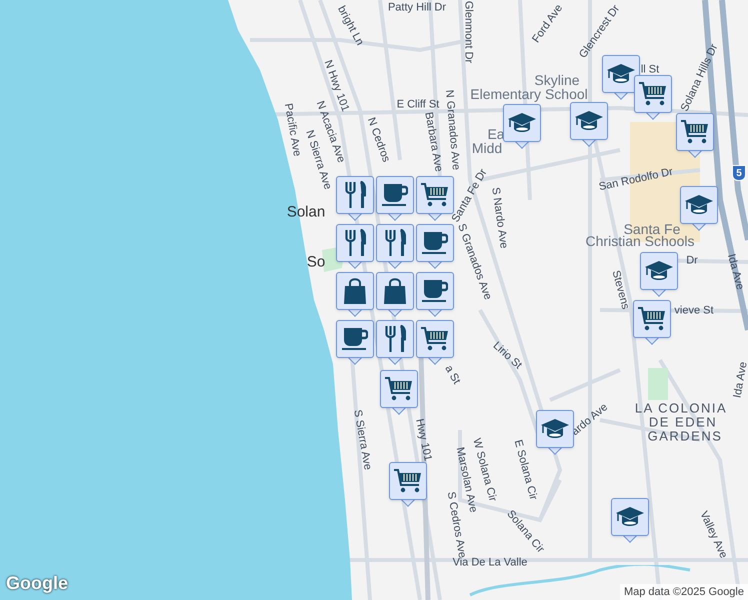 This screenshot has width=748, height=600. What do you see at coordinates (713, 535) in the screenshot?
I see `street-label: Valley Ave` at bounding box center [713, 535].